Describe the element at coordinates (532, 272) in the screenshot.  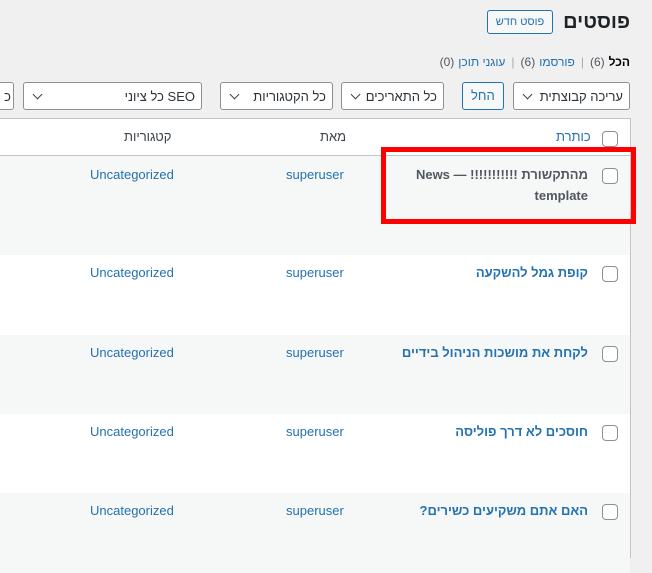
I see `post-title-link: קופת גמל להשקעה` at that location.